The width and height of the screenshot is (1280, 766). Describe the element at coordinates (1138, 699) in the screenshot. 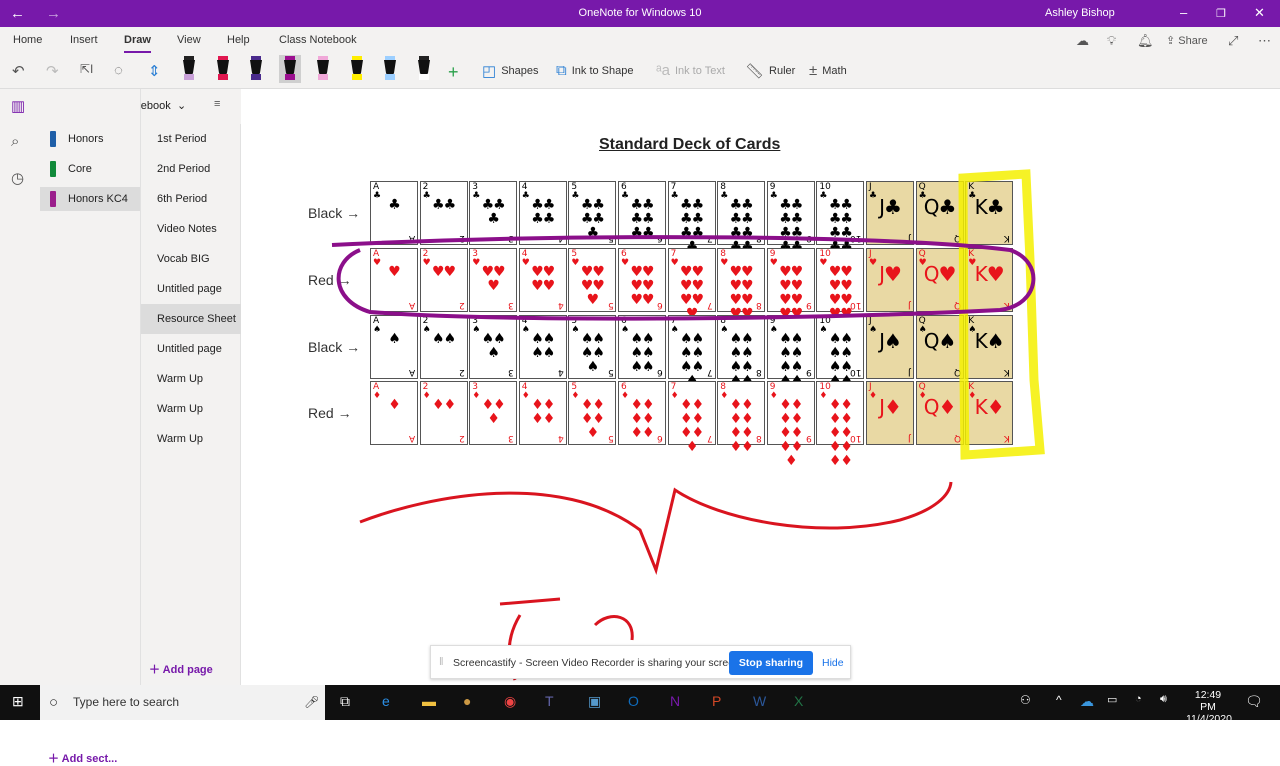

I see `wifi-icon: ◔` at that location.